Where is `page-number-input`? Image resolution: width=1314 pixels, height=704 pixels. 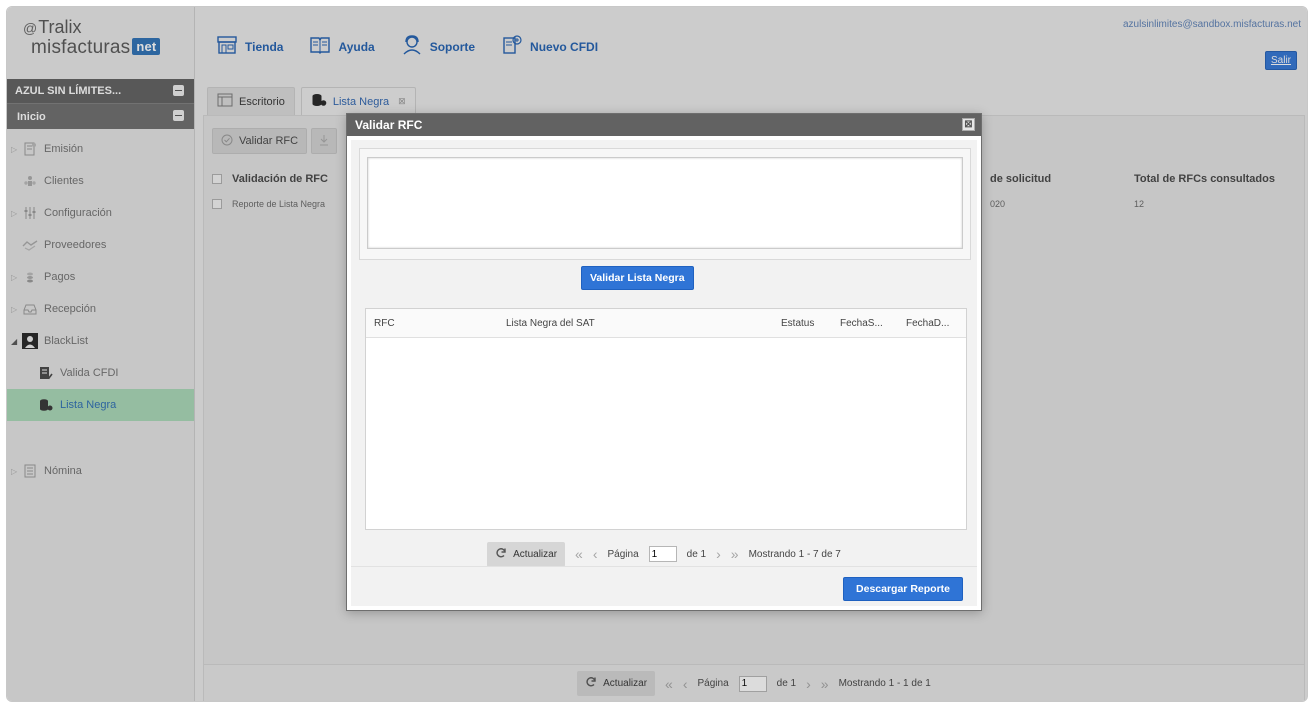 page-number-input is located at coordinates (662, 554).